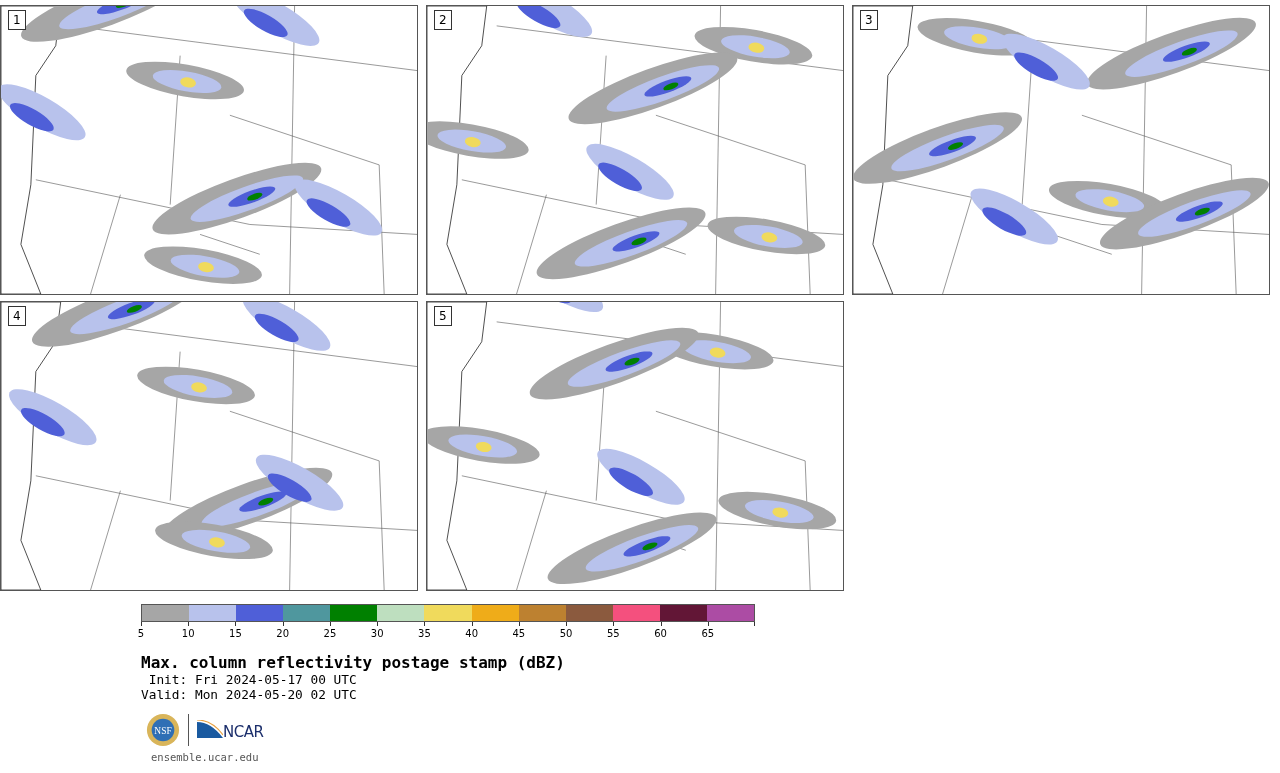 Image resolution: width=1280 pixels, height=773 pixels. I want to click on tick-label: 60, so click(660, 633).